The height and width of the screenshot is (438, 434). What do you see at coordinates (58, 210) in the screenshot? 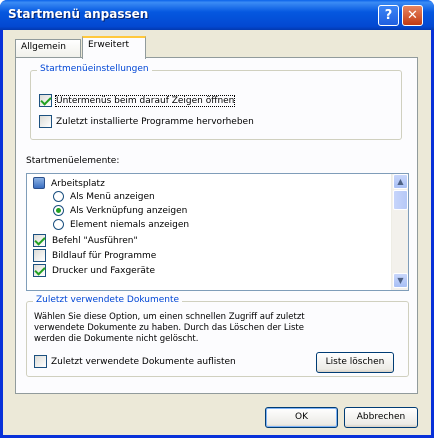
I see `radio-as-link` at bounding box center [58, 210].